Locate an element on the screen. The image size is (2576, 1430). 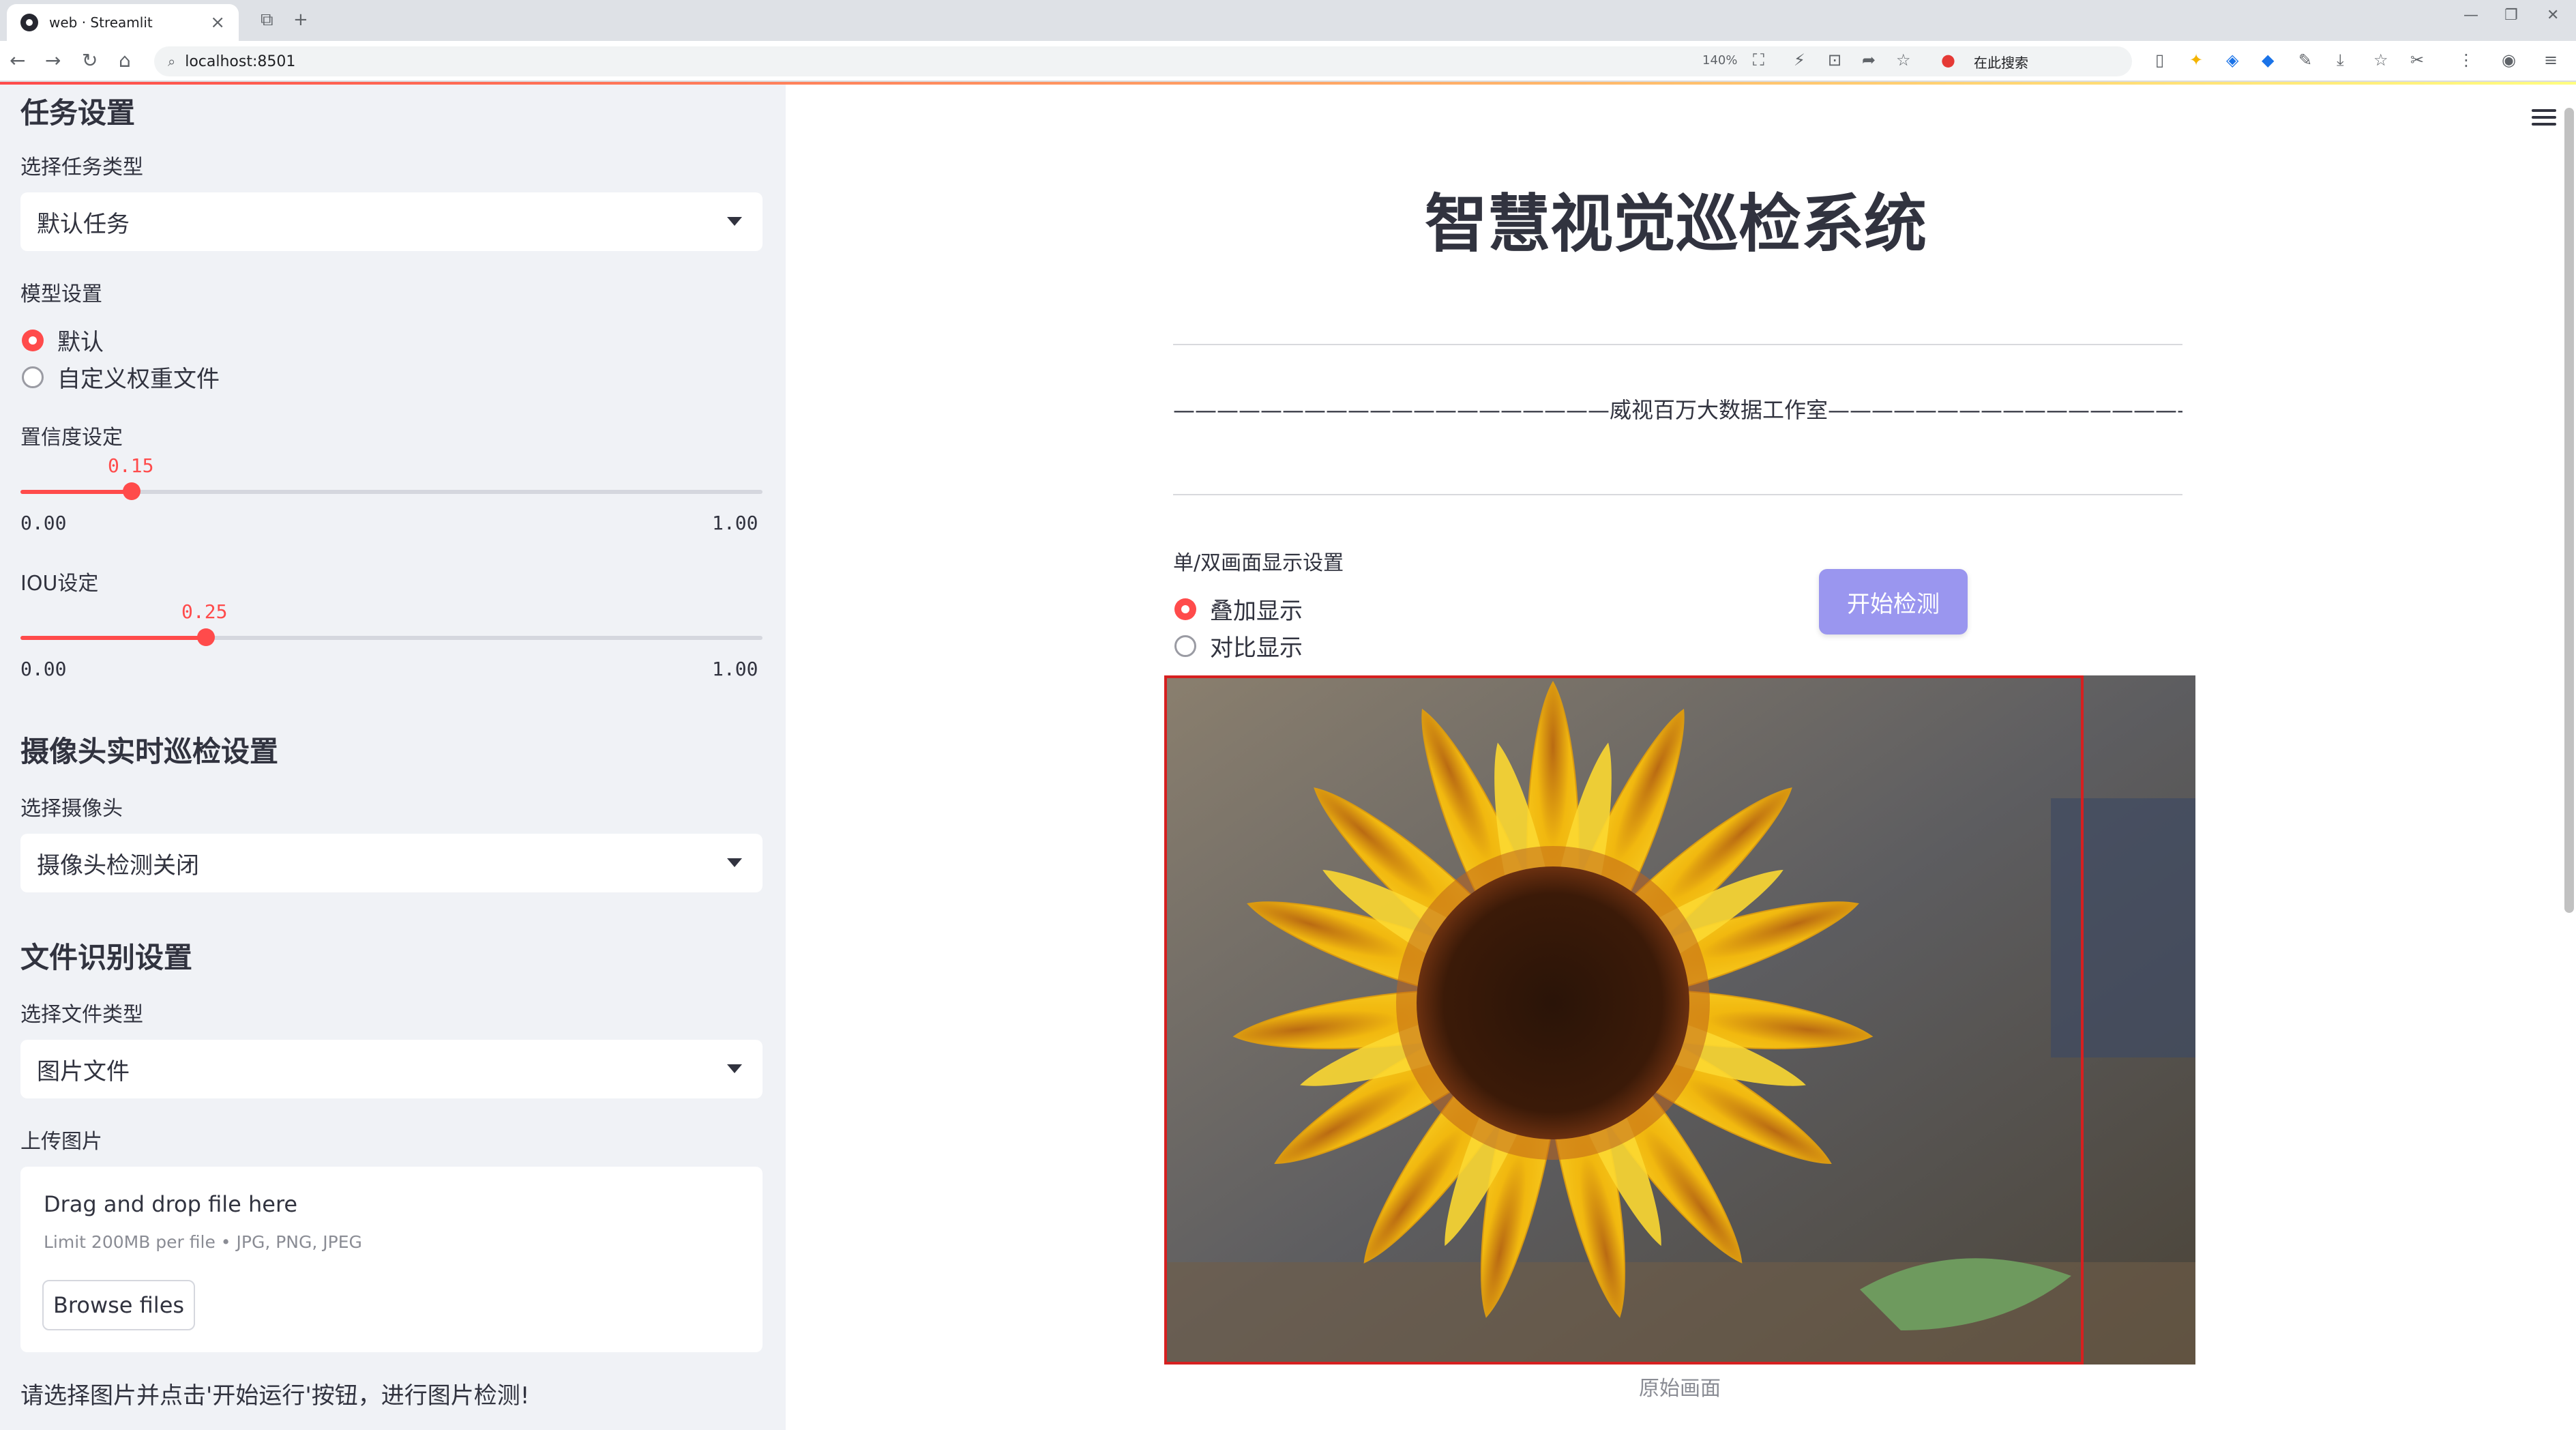
screenshot-icon: ⊡ is located at coordinates (1834, 60).